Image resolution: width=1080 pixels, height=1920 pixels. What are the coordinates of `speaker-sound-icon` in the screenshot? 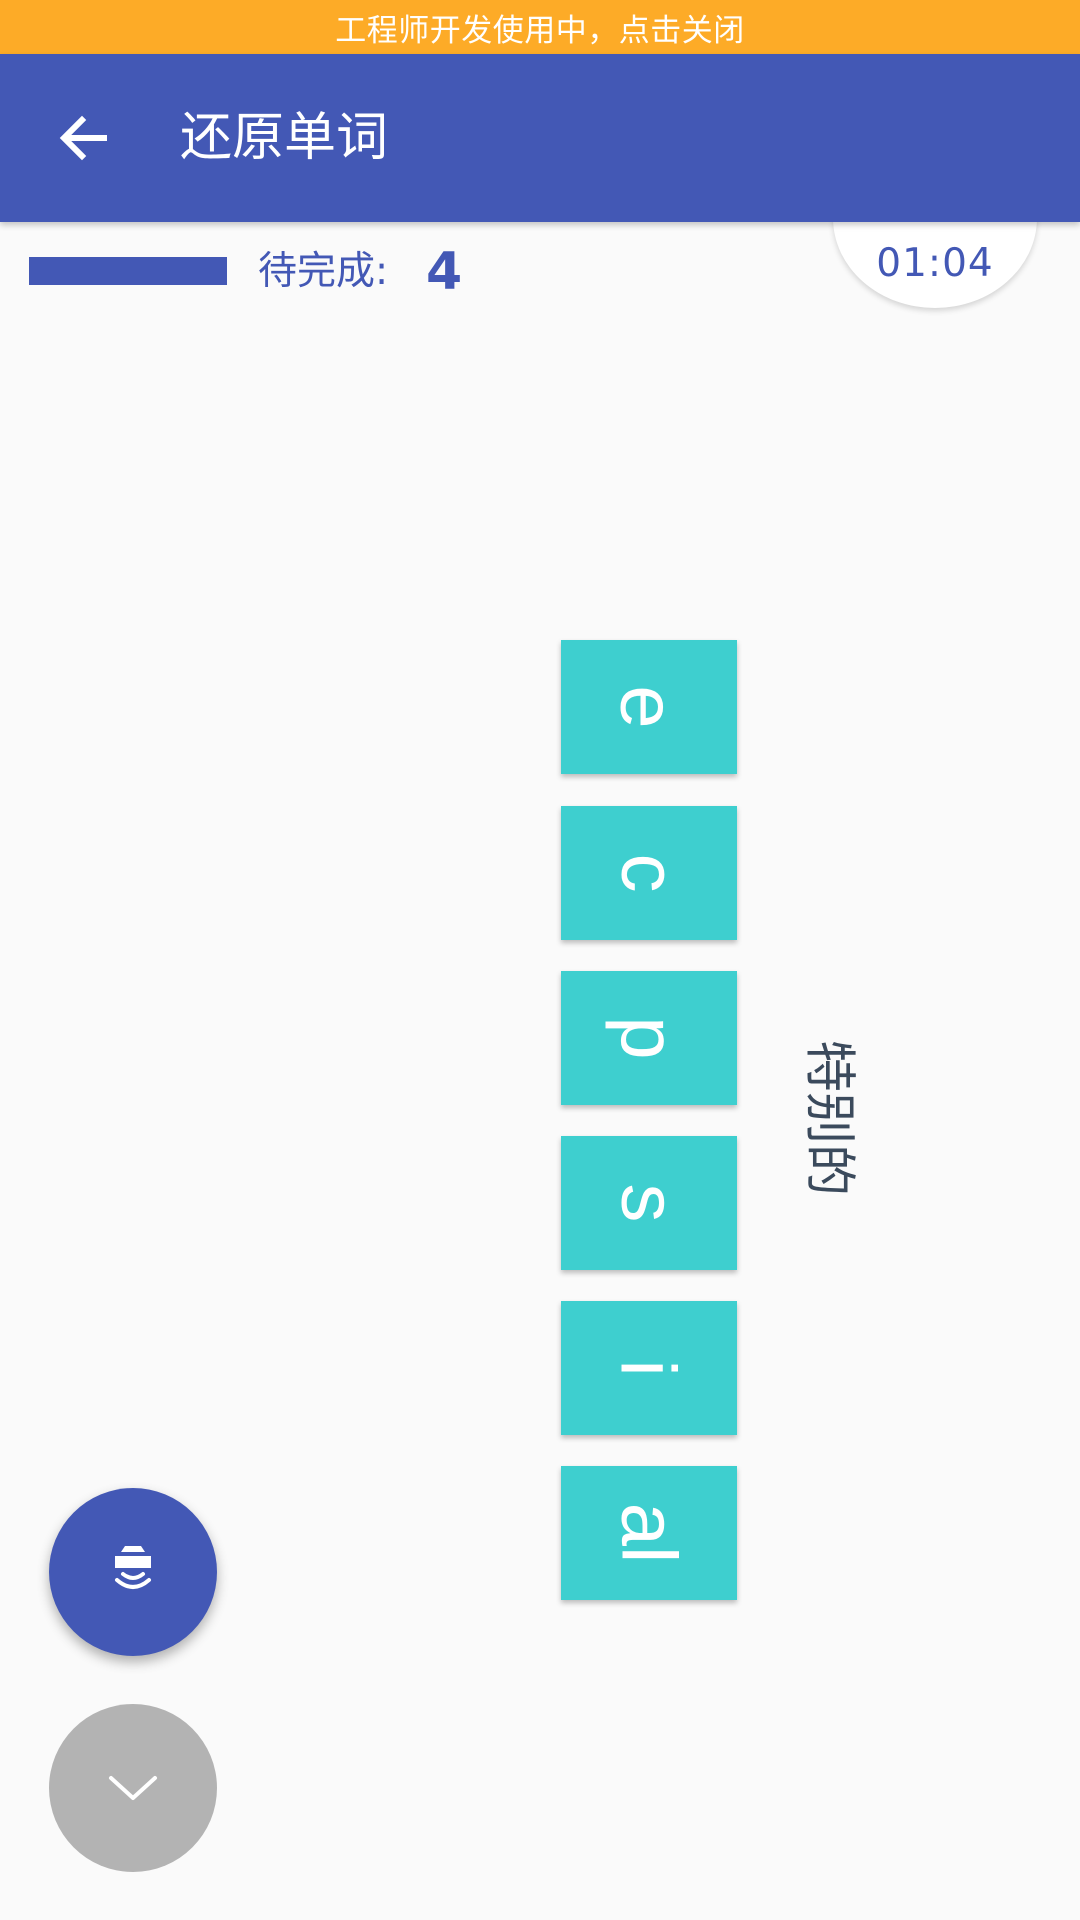 It's located at (133, 1567).